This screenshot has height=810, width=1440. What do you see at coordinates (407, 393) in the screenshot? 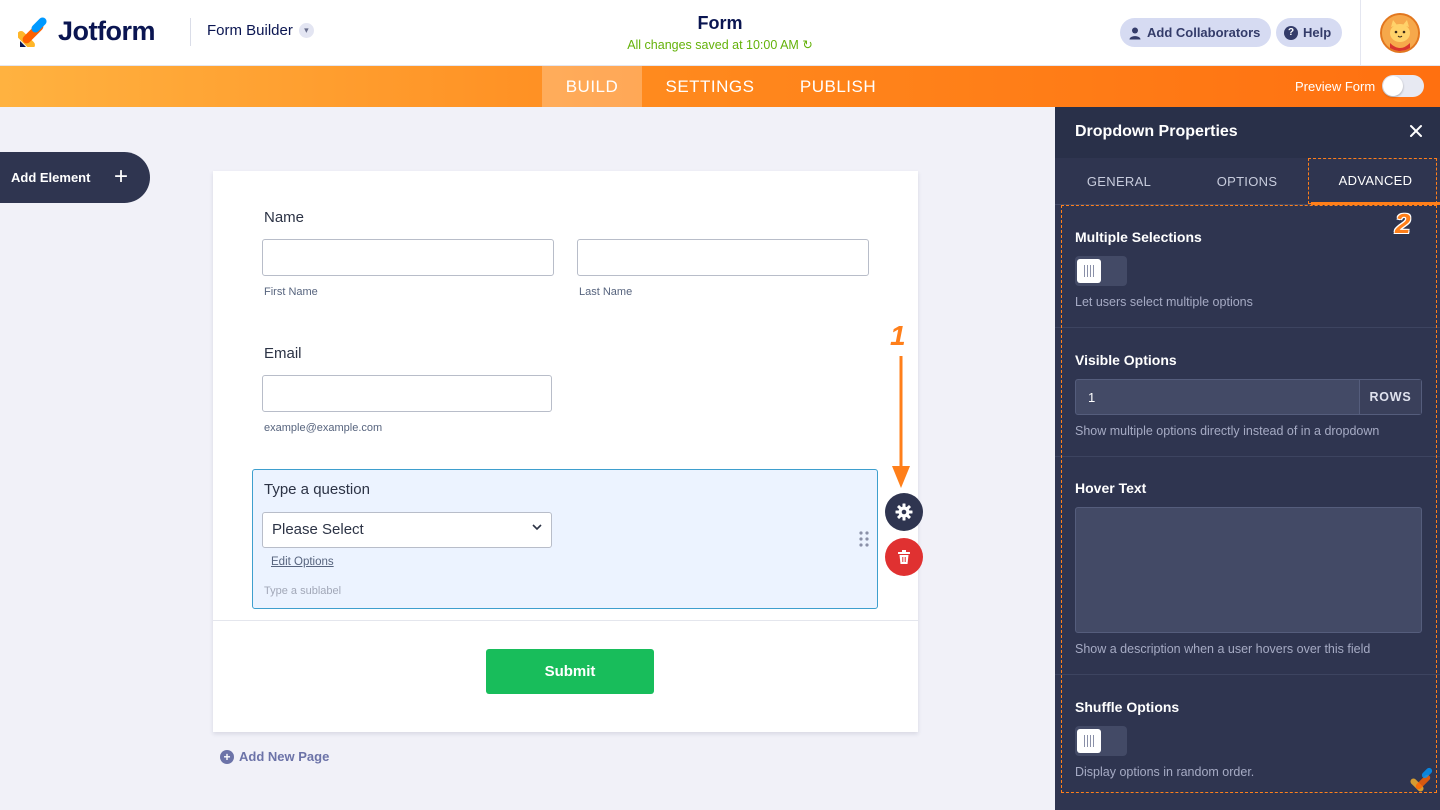
I see `email-field` at bounding box center [407, 393].